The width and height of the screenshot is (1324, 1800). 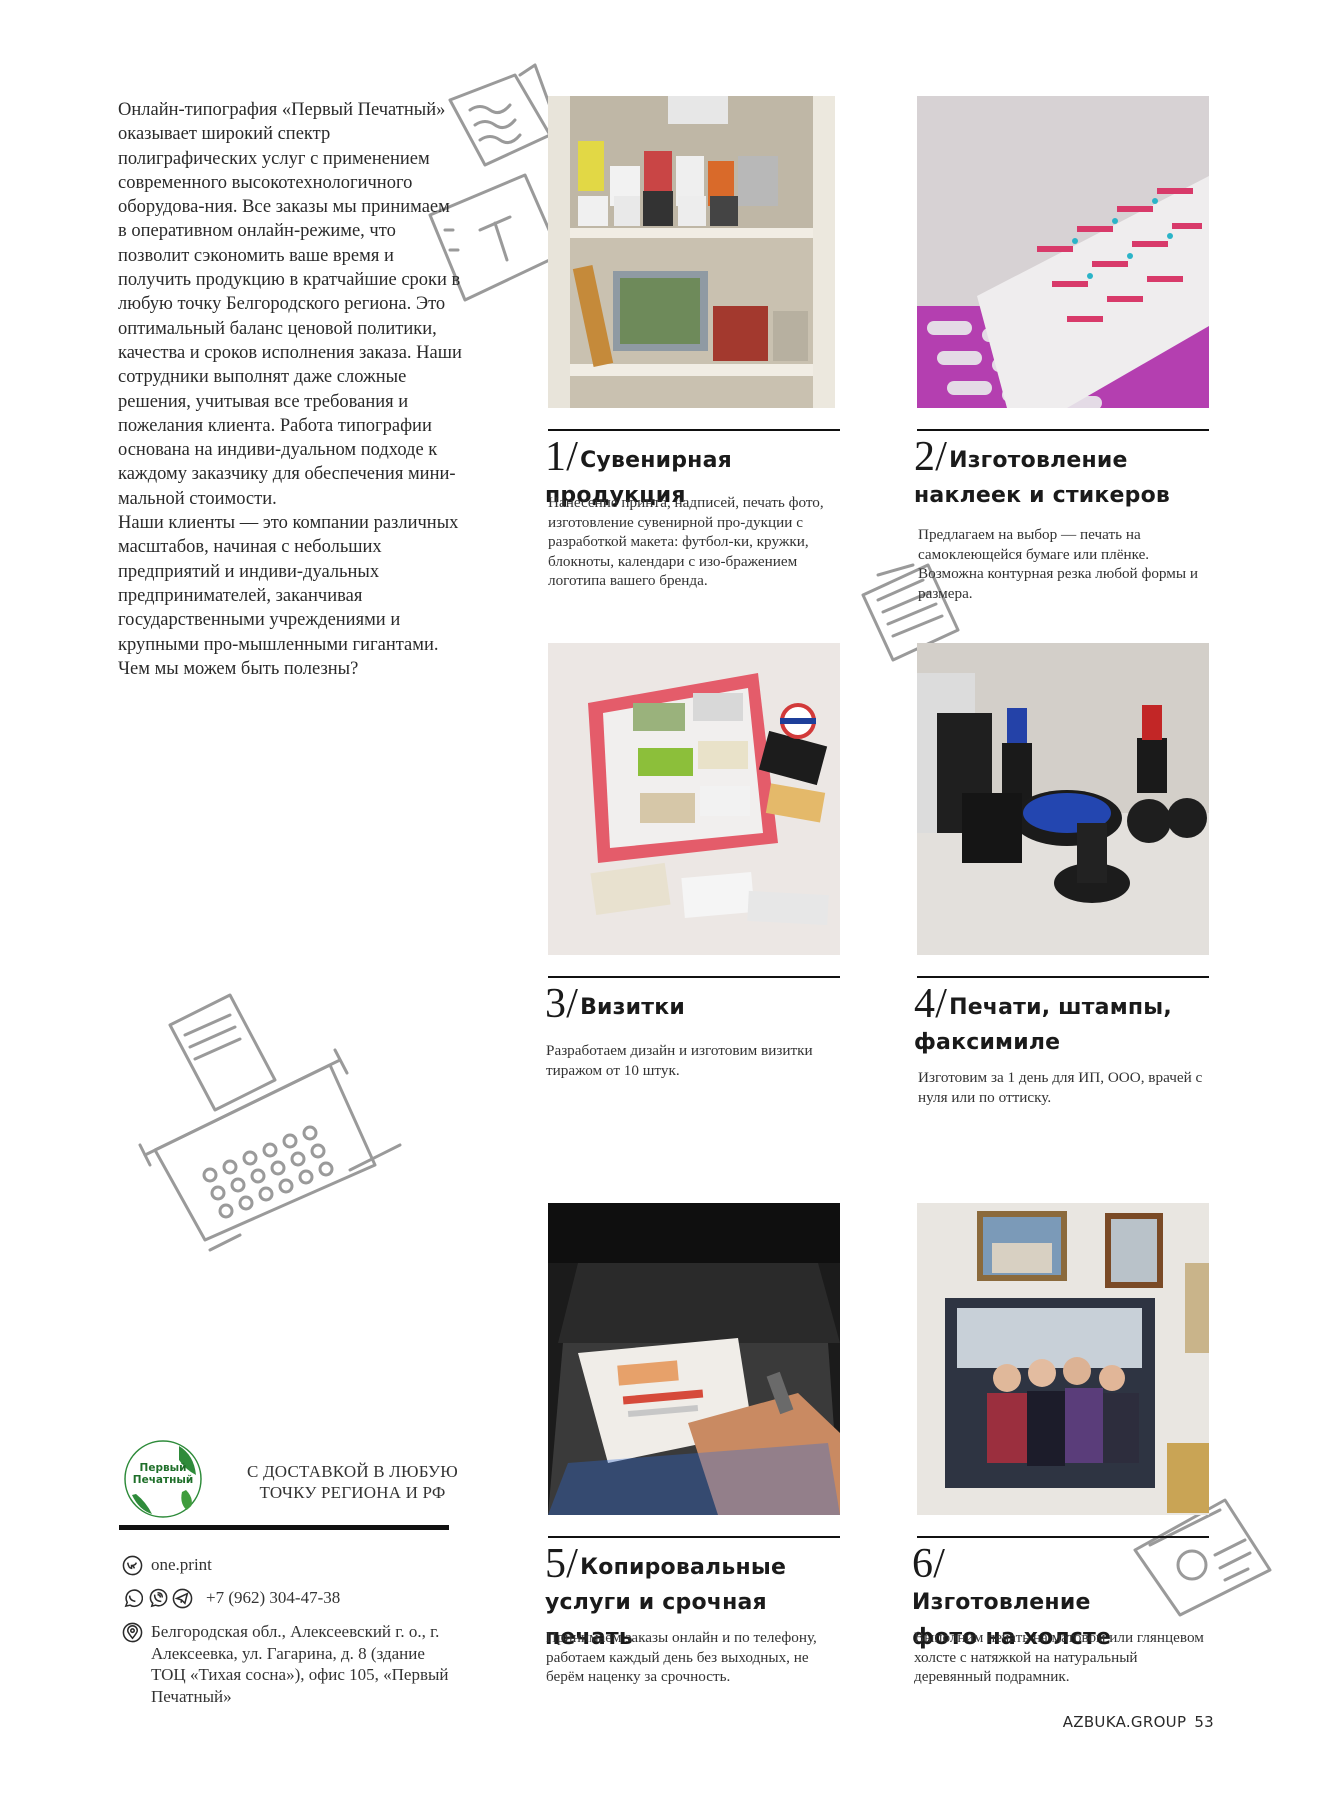 What do you see at coordinates (694, 1537) in the screenshot?
I see `service-5-rule` at bounding box center [694, 1537].